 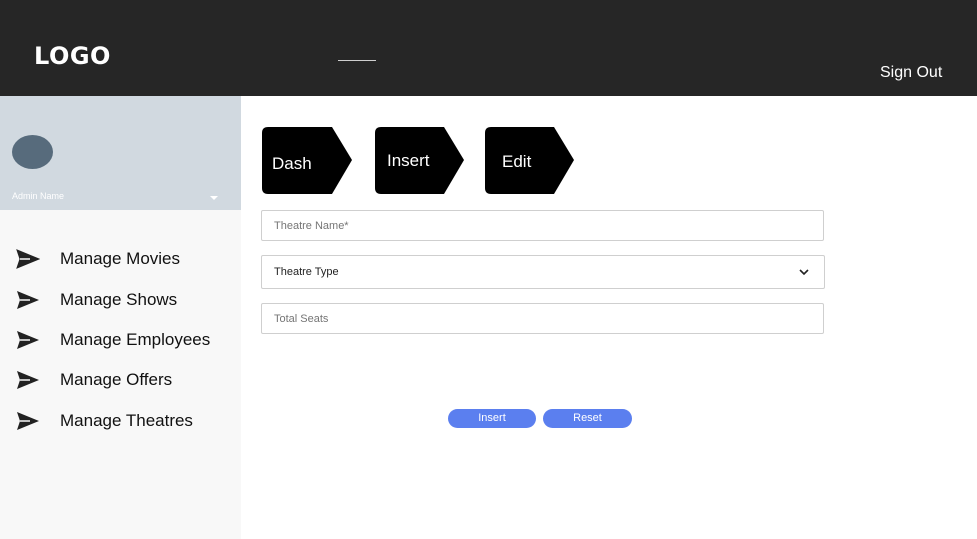 I want to click on sidebar-item-manage-movies: Manage Movies, so click(x=120, y=260).